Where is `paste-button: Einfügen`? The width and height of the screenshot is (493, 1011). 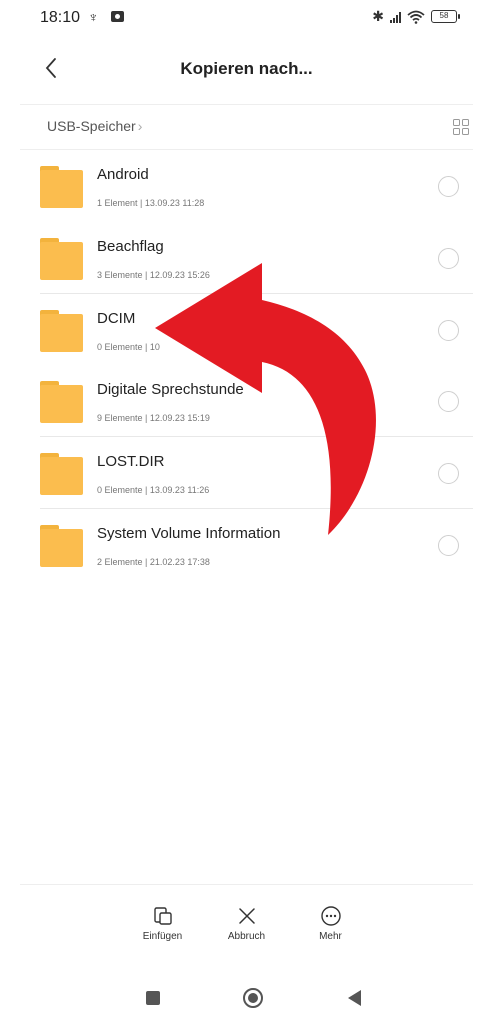
paste-button: Einfügen is located at coordinates (163, 935).